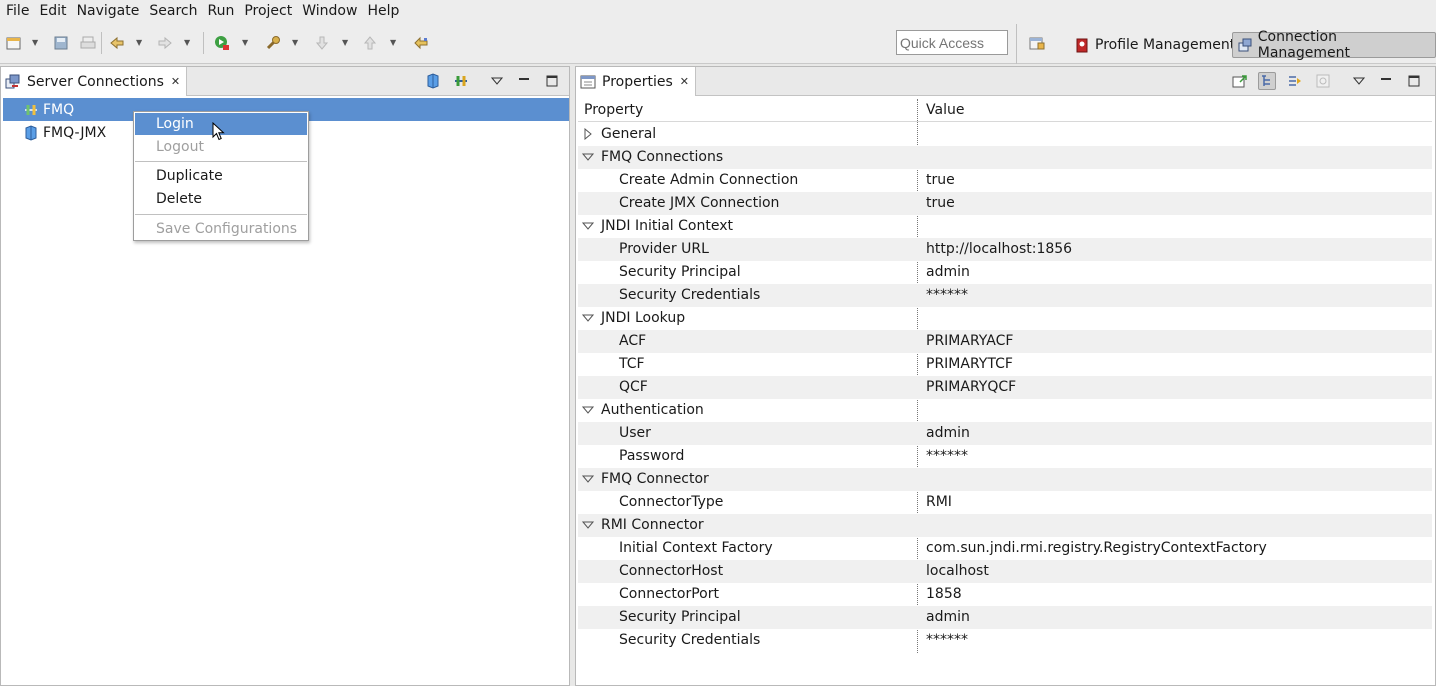 Image resolution: width=1436 pixels, height=686 pixels. Describe the element at coordinates (939, 502) in the screenshot. I see `property-value: RMI` at that location.